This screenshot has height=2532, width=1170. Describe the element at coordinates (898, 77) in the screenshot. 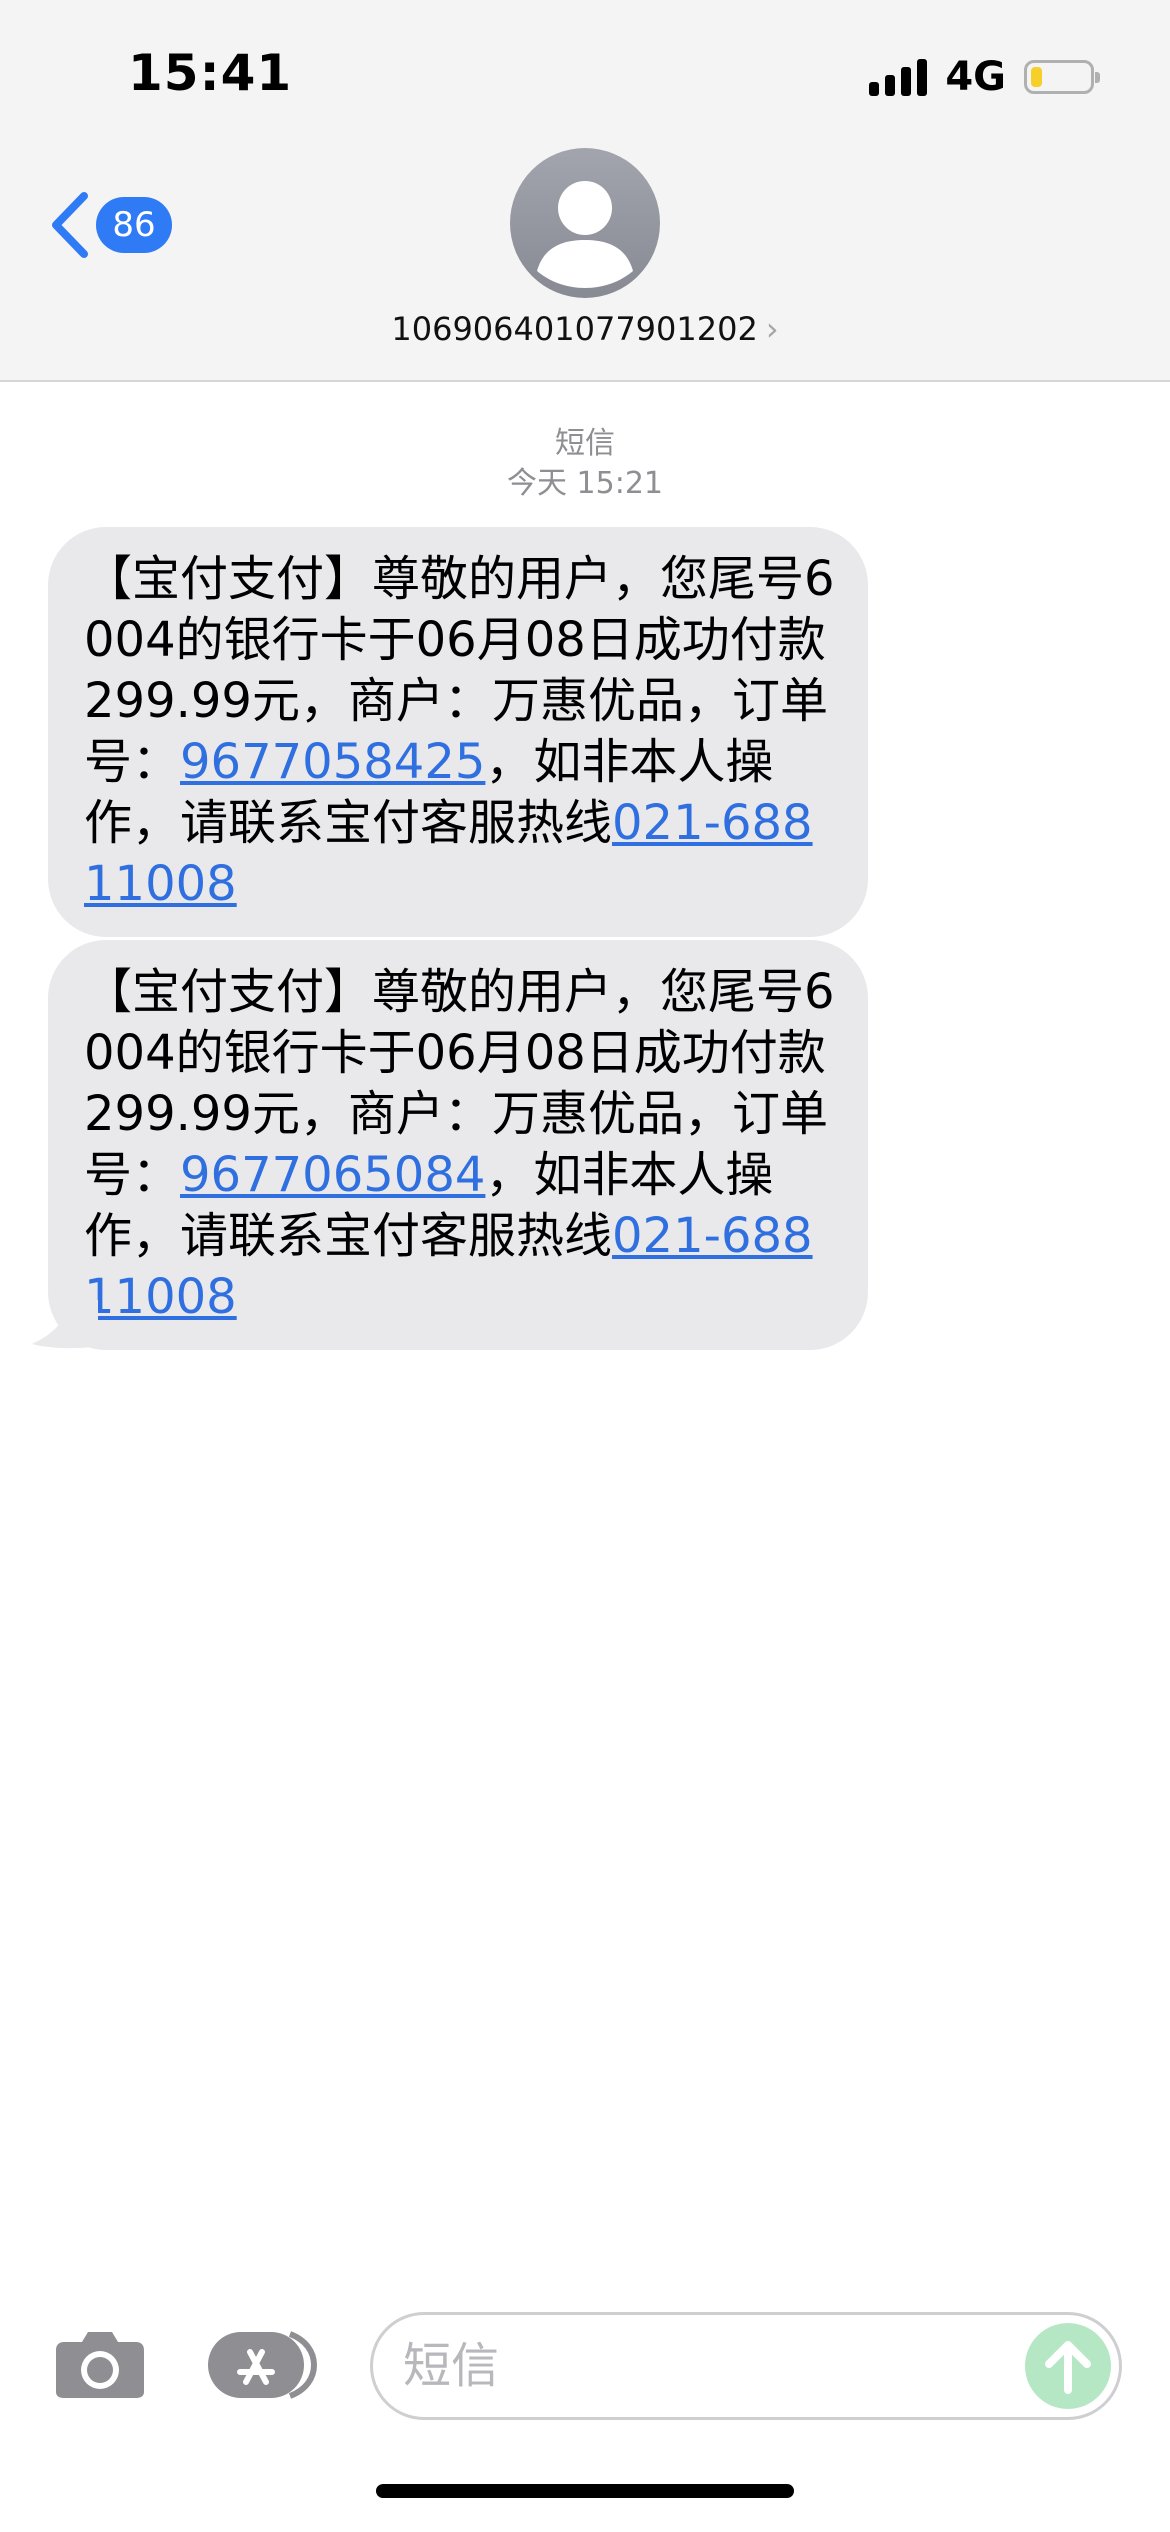

I see `signal-icon` at that location.